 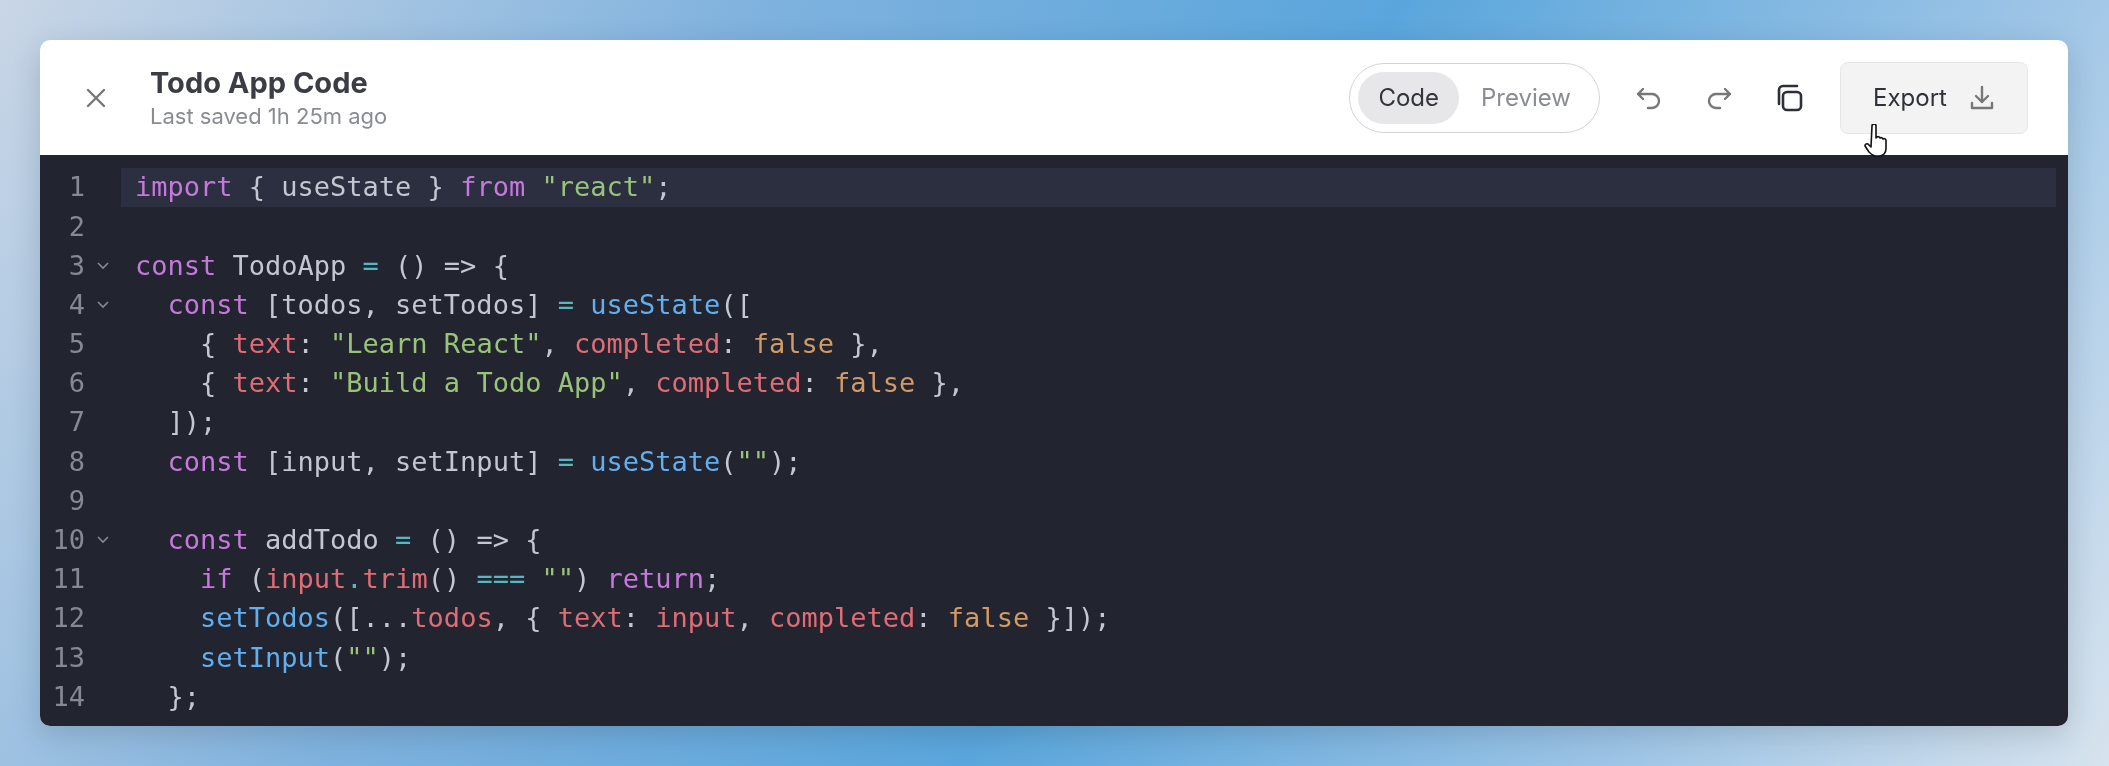 I want to click on code-line: setInput("");, so click(x=306, y=657).